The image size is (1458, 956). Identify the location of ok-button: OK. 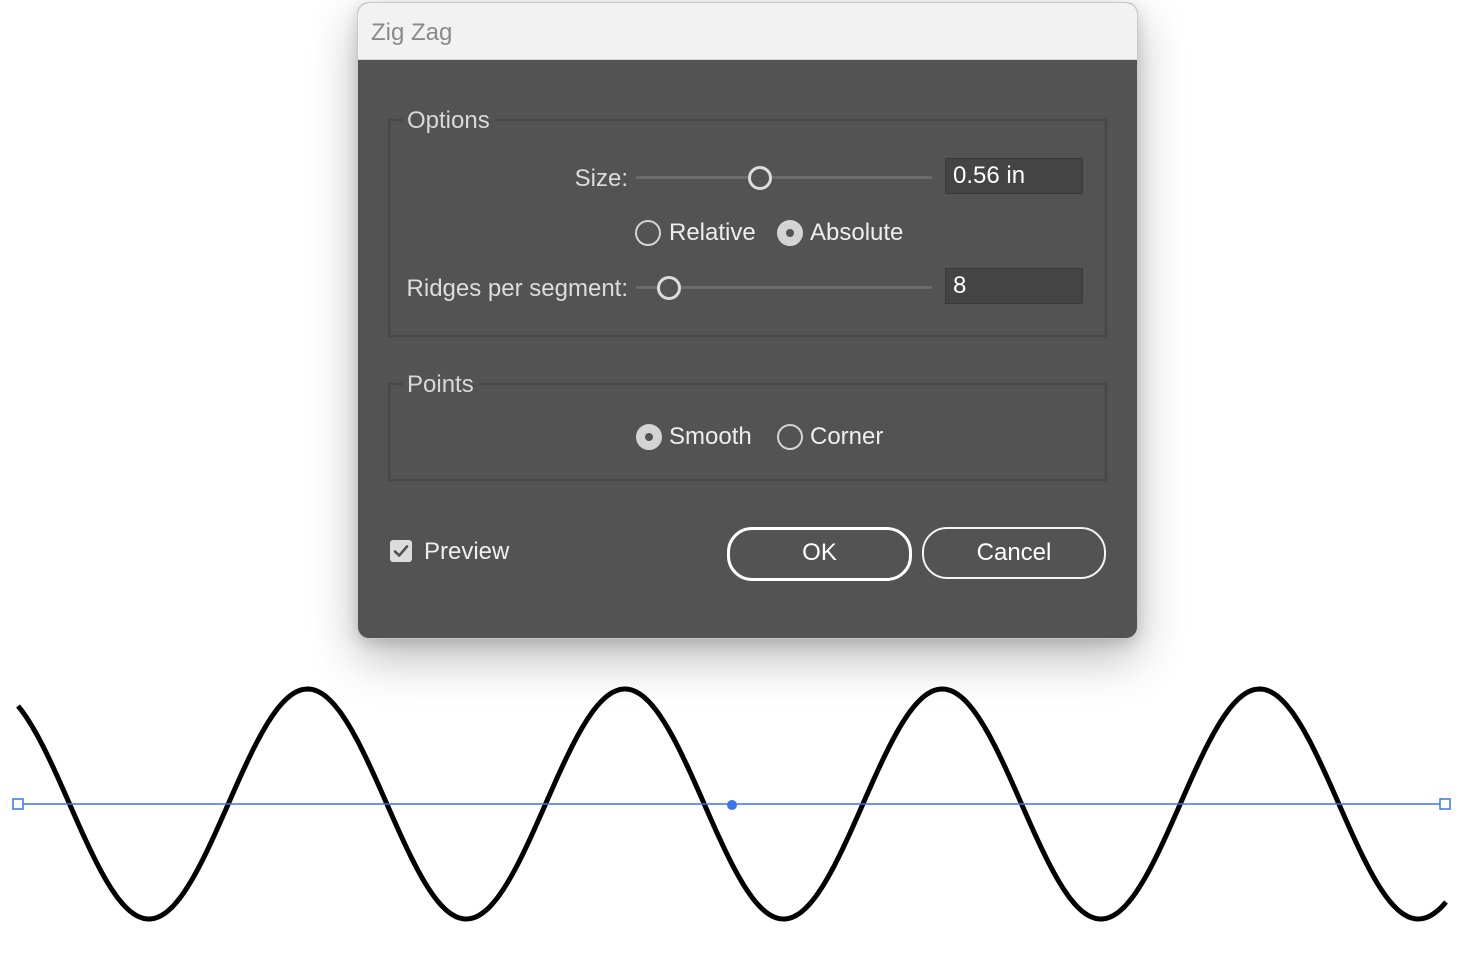
(819, 554).